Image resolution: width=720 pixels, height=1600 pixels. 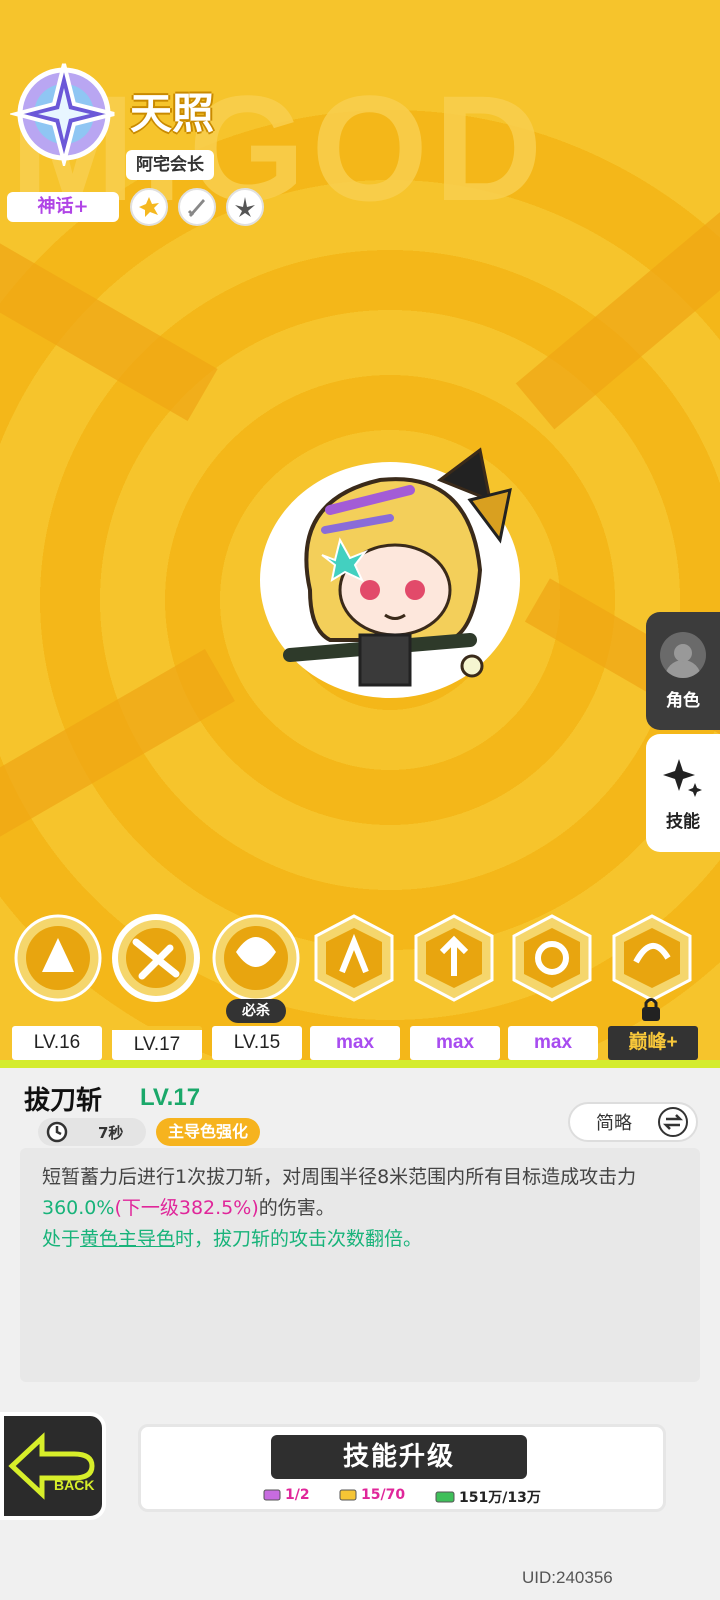 What do you see at coordinates (186, 1208) in the screenshot?
I see `desc-next-value: (下一级382.5%)` at bounding box center [186, 1208].